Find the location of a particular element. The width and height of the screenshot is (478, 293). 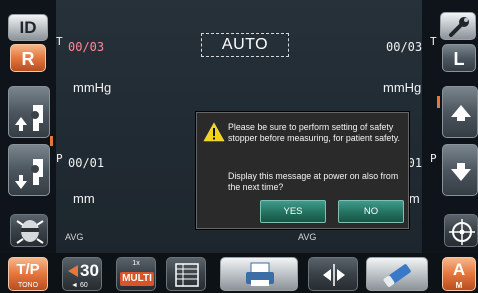

right-t-label: T is located at coordinates (59, 41).